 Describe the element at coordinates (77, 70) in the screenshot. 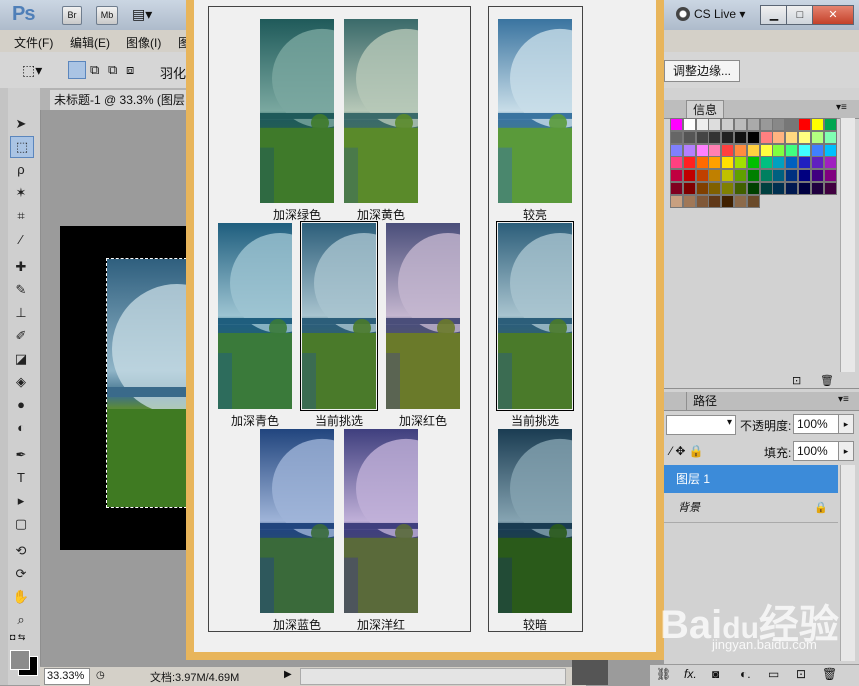

I see `new-selection-icon` at that location.